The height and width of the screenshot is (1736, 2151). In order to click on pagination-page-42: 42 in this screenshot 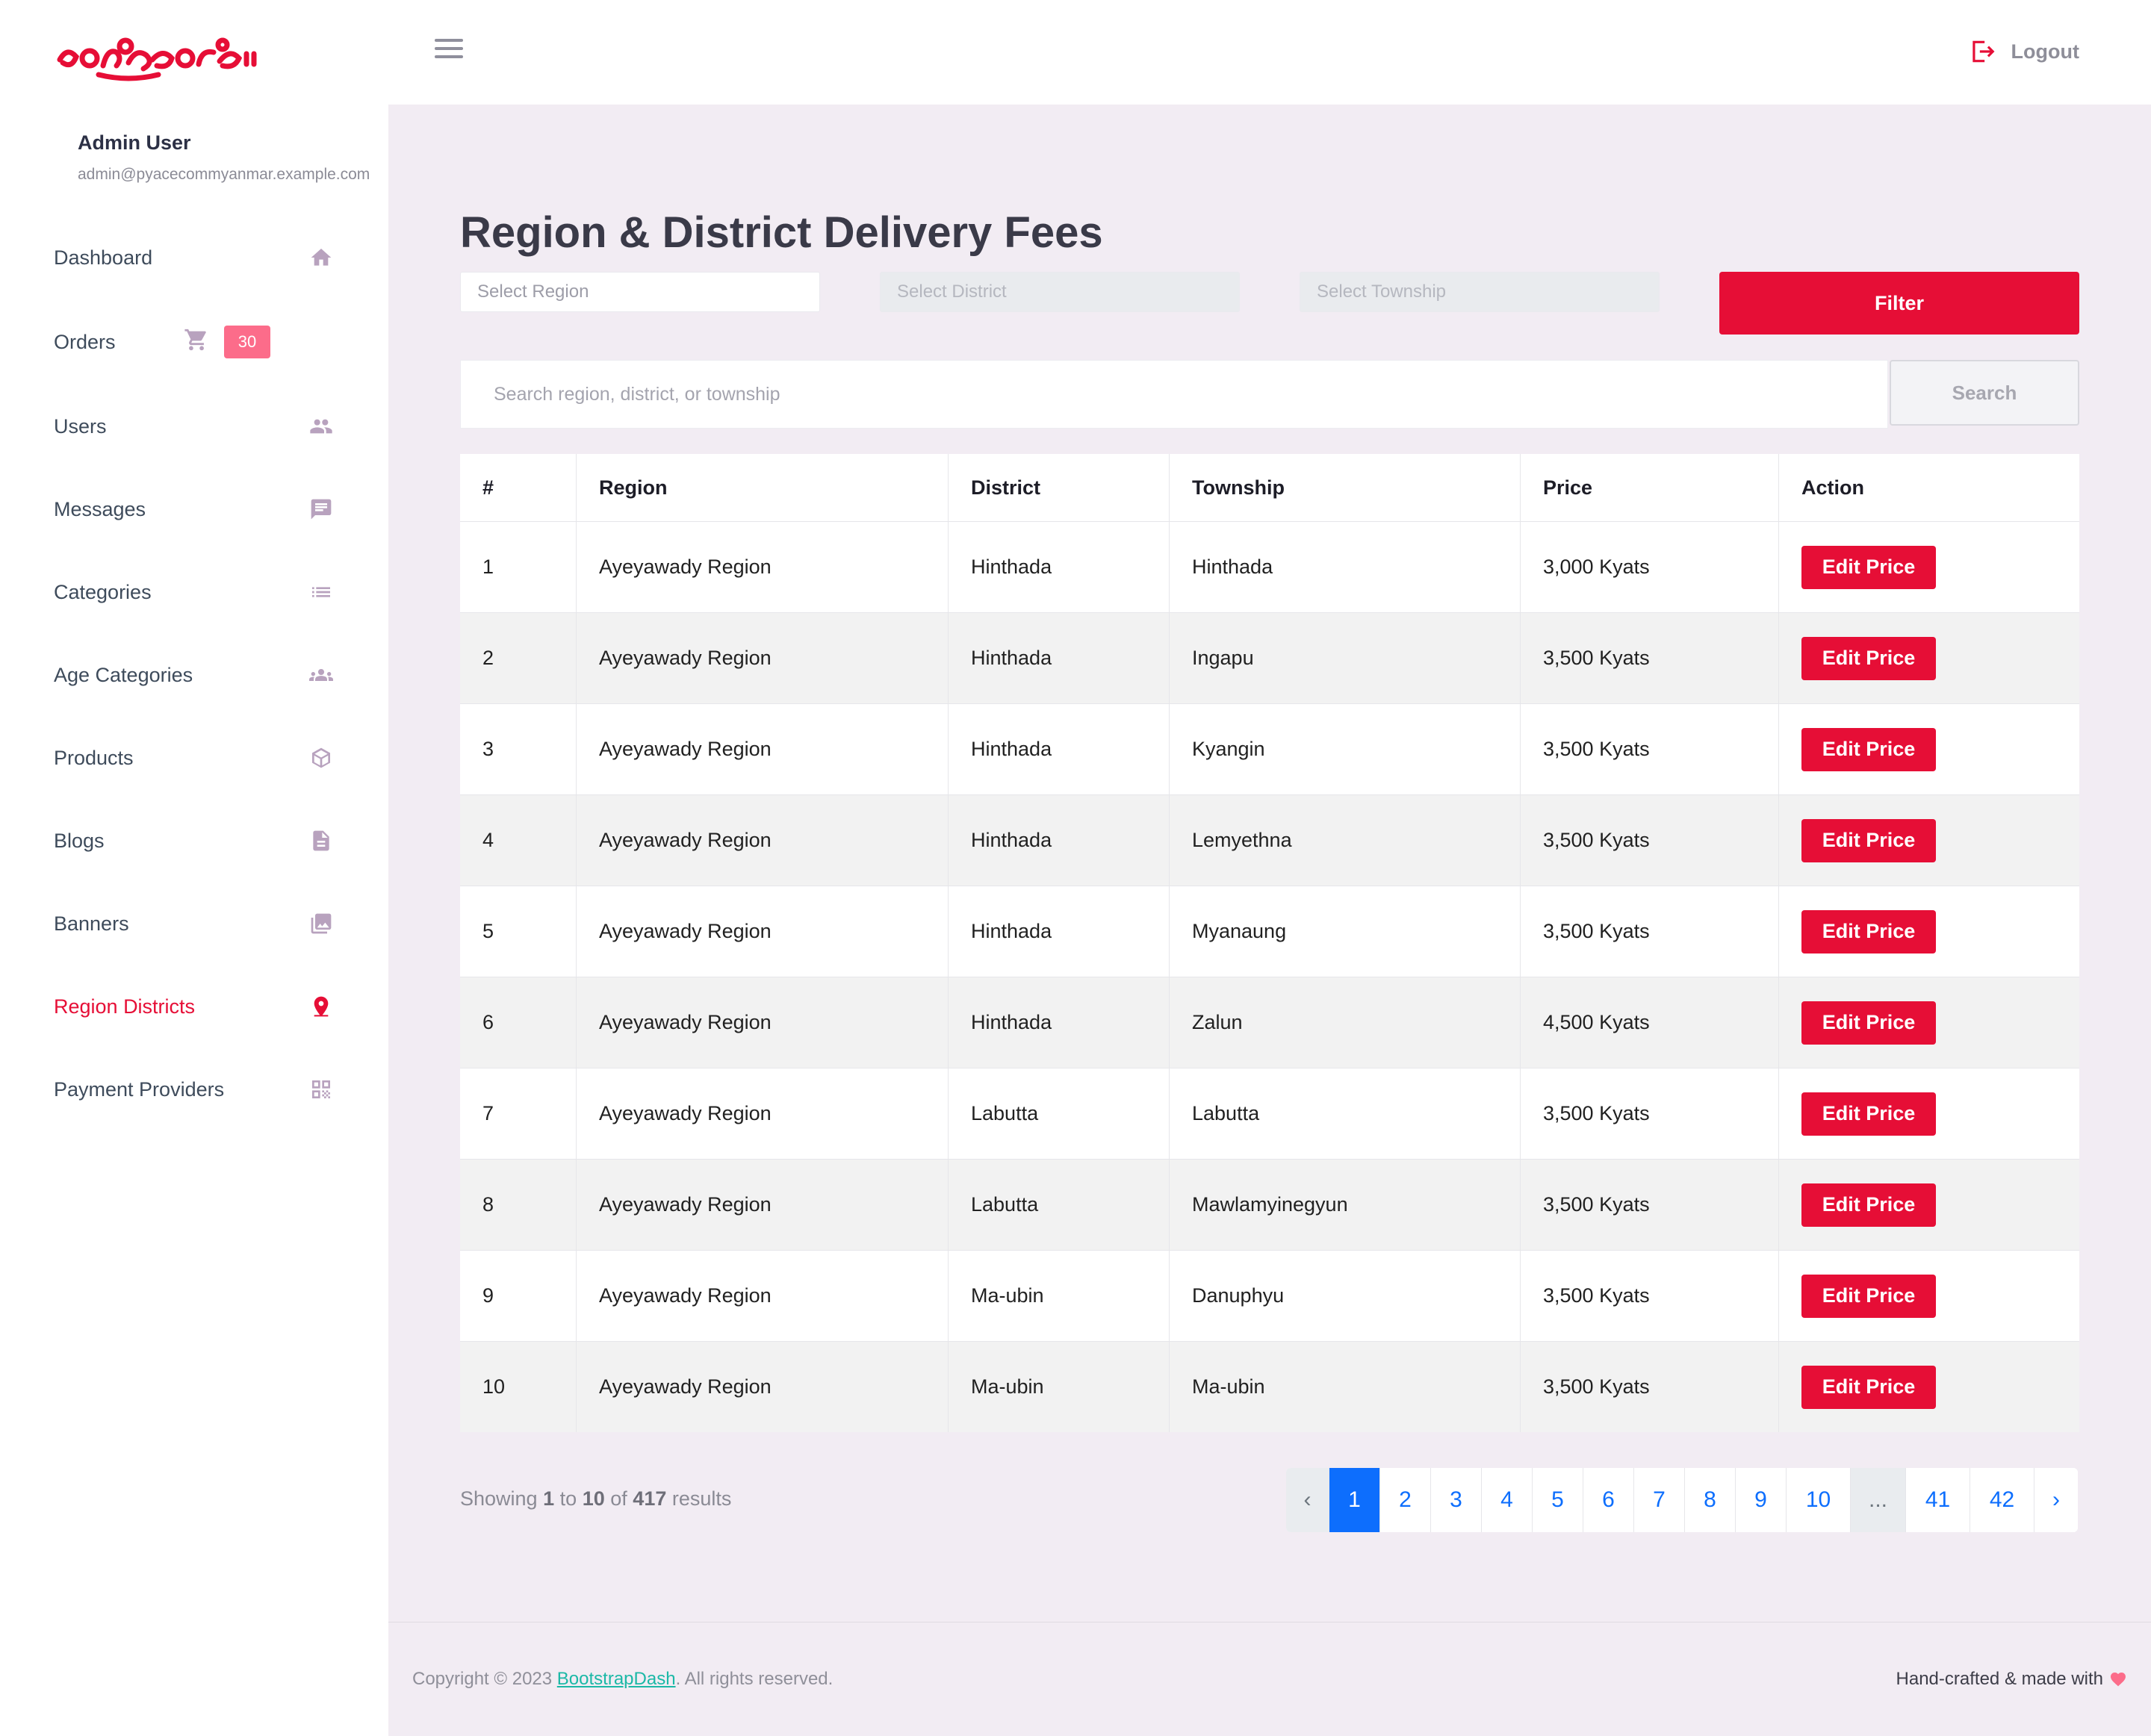, I will do `click(2002, 1500)`.